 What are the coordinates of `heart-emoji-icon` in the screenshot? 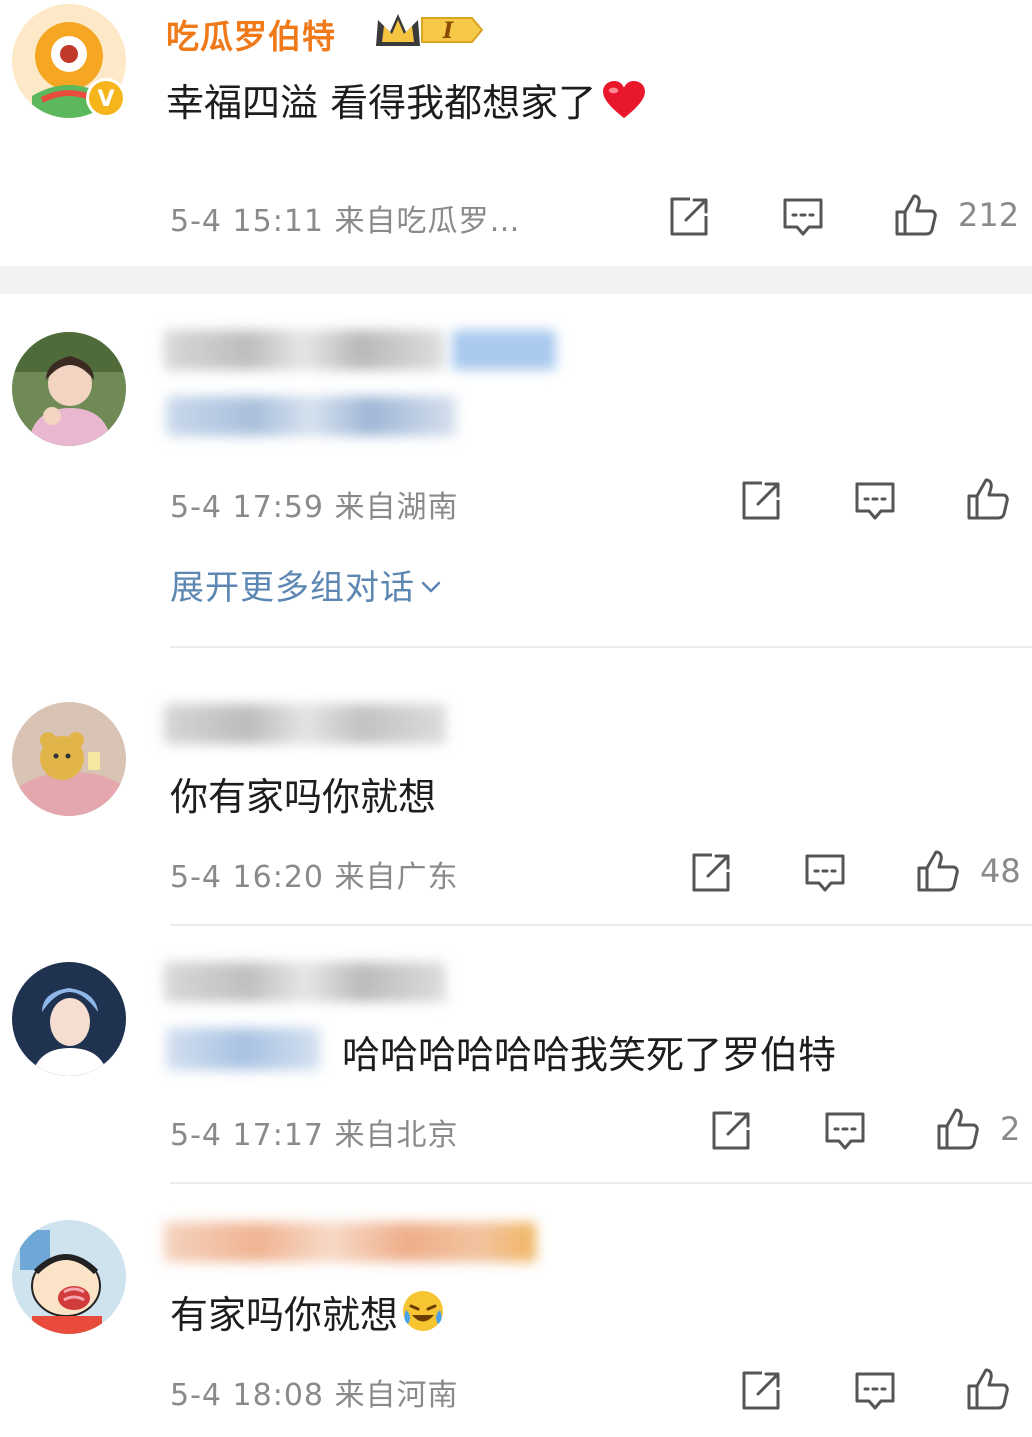 It's located at (624, 100).